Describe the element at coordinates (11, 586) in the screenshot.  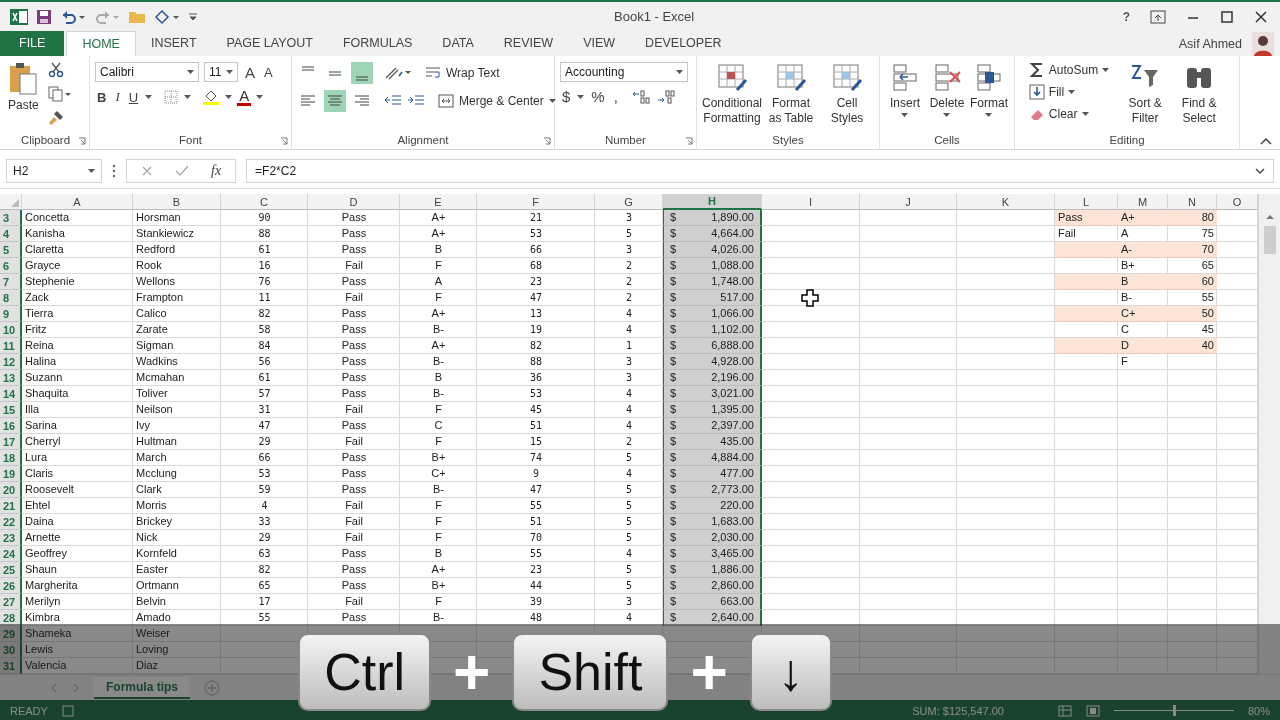
I see `row-header: 26` at that location.